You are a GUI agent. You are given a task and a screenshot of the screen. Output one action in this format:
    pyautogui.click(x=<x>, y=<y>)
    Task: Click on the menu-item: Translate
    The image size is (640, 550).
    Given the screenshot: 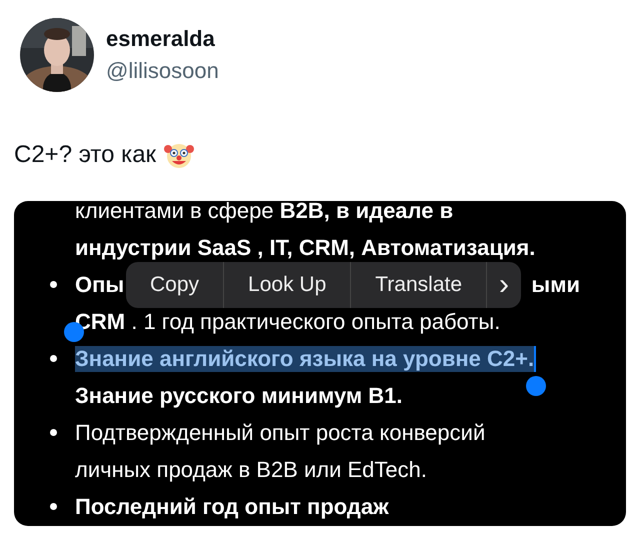 What is the action you would take?
    pyautogui.click(x=418, y=285)
    